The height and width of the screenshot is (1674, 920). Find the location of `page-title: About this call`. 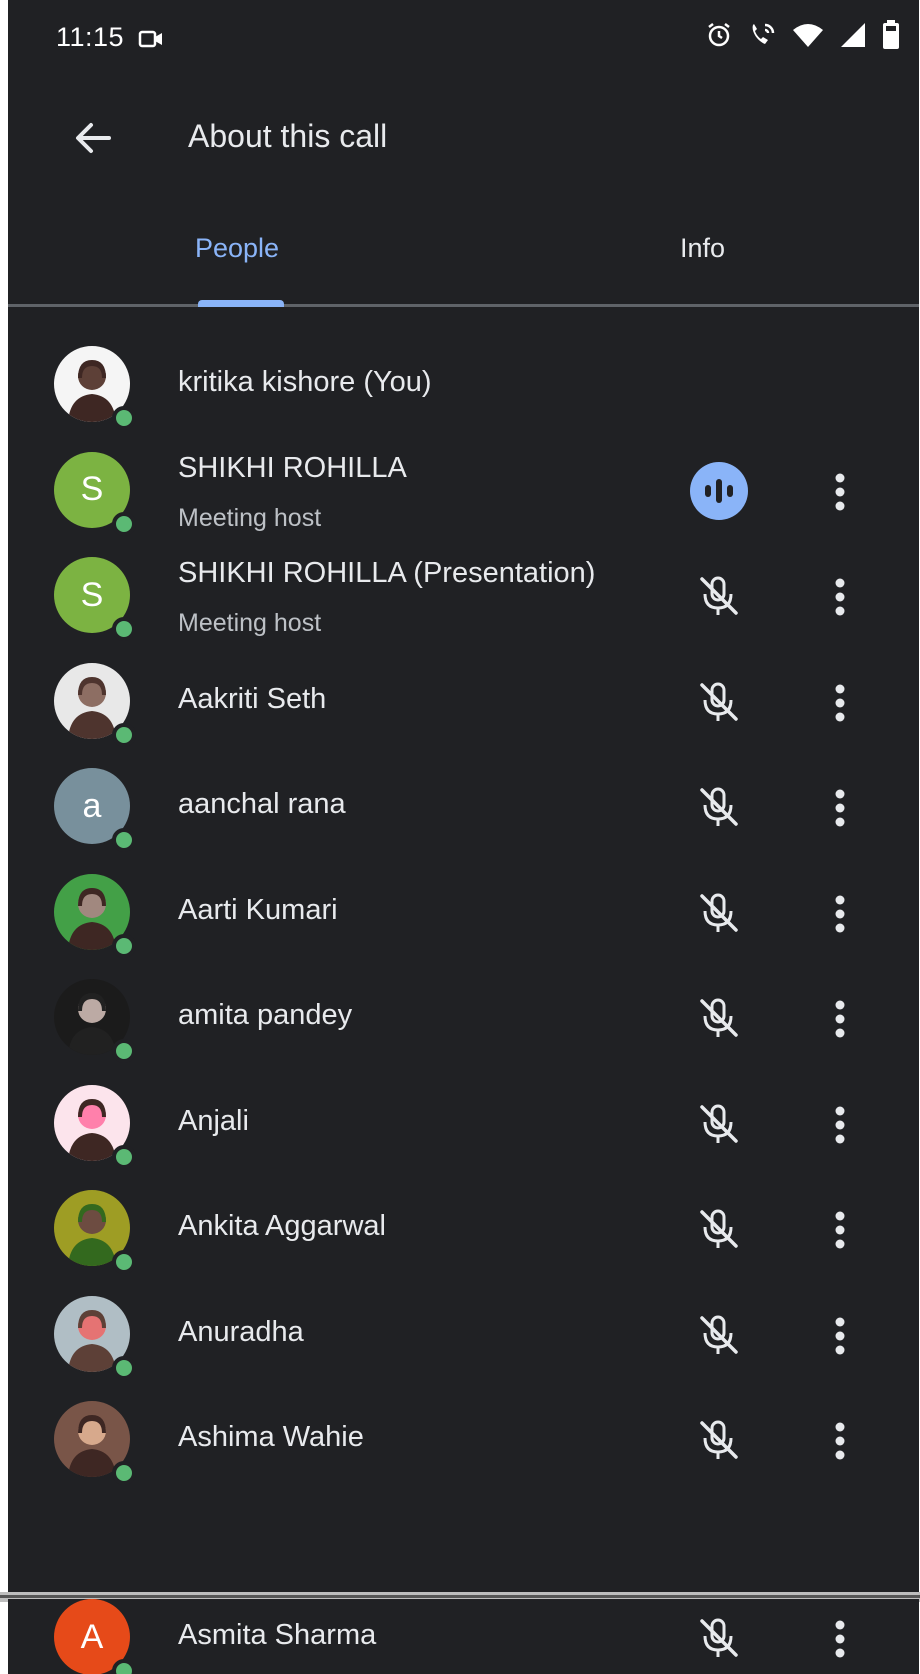

page-title: About this call is located at coordinates (288, 136).